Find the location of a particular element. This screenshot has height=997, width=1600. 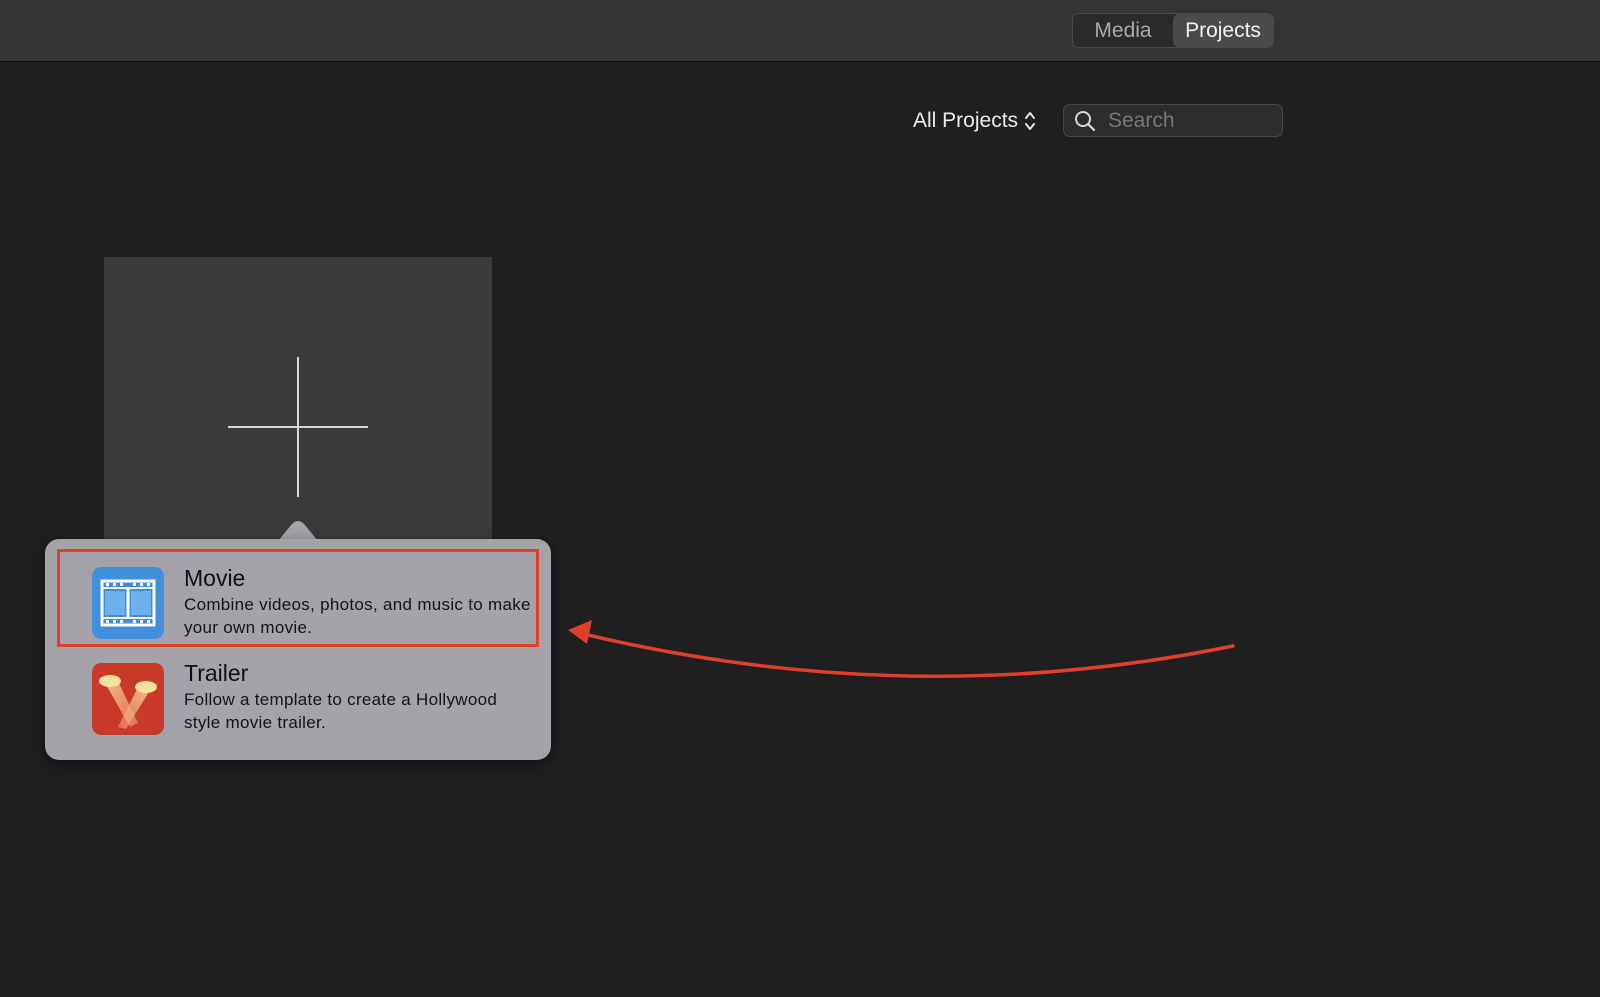

project-filter-popup: All Projects is located at coordinates (974, 121).